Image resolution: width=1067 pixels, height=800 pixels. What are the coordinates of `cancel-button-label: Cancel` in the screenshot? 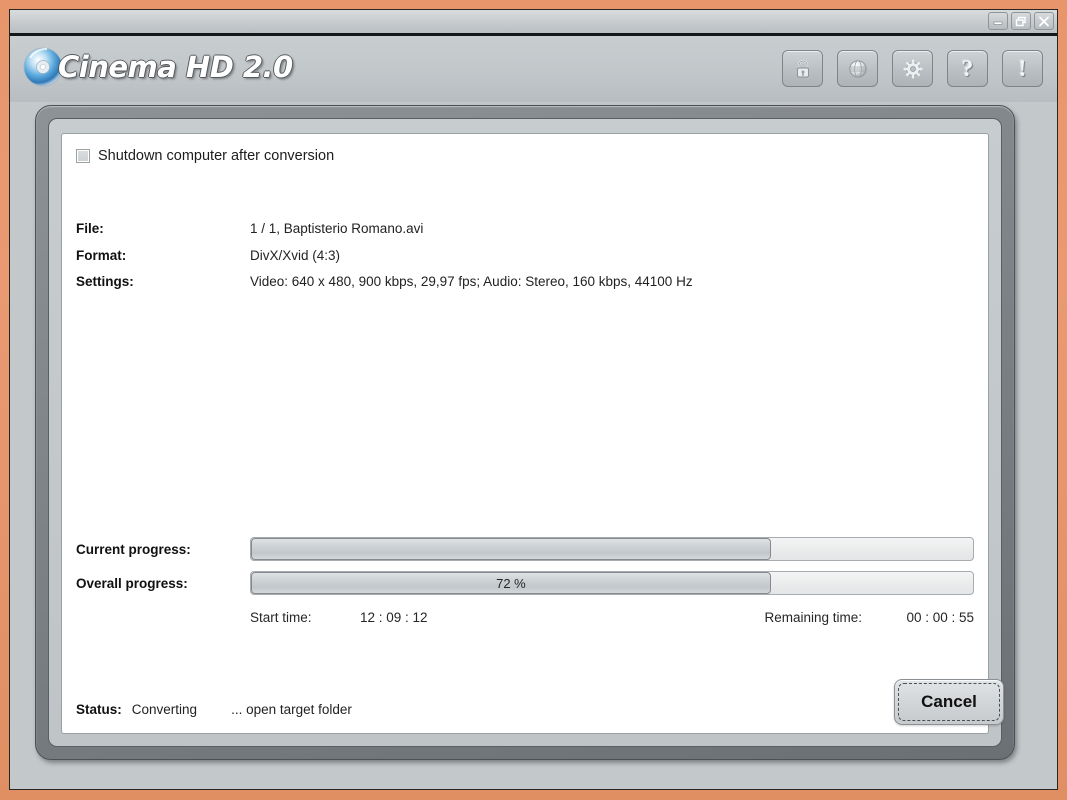 It's located at (949, 701).